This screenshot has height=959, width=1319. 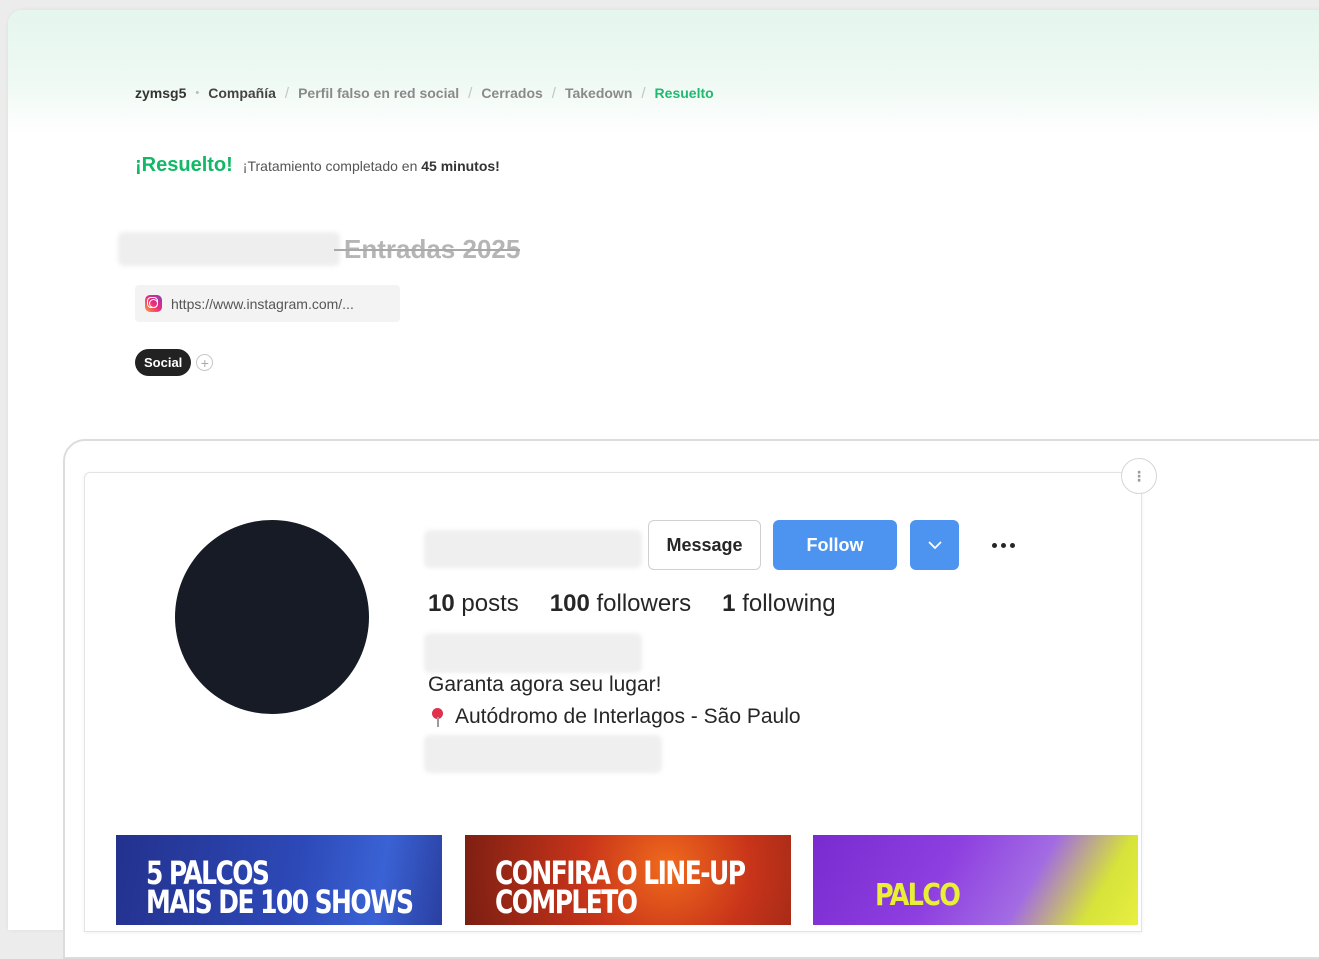 What do you see at coordinates (332, 166) in the screenshot?
I see `status-message-prefix: ¡Tratamiento completado en` at bounding box center [332, 166].